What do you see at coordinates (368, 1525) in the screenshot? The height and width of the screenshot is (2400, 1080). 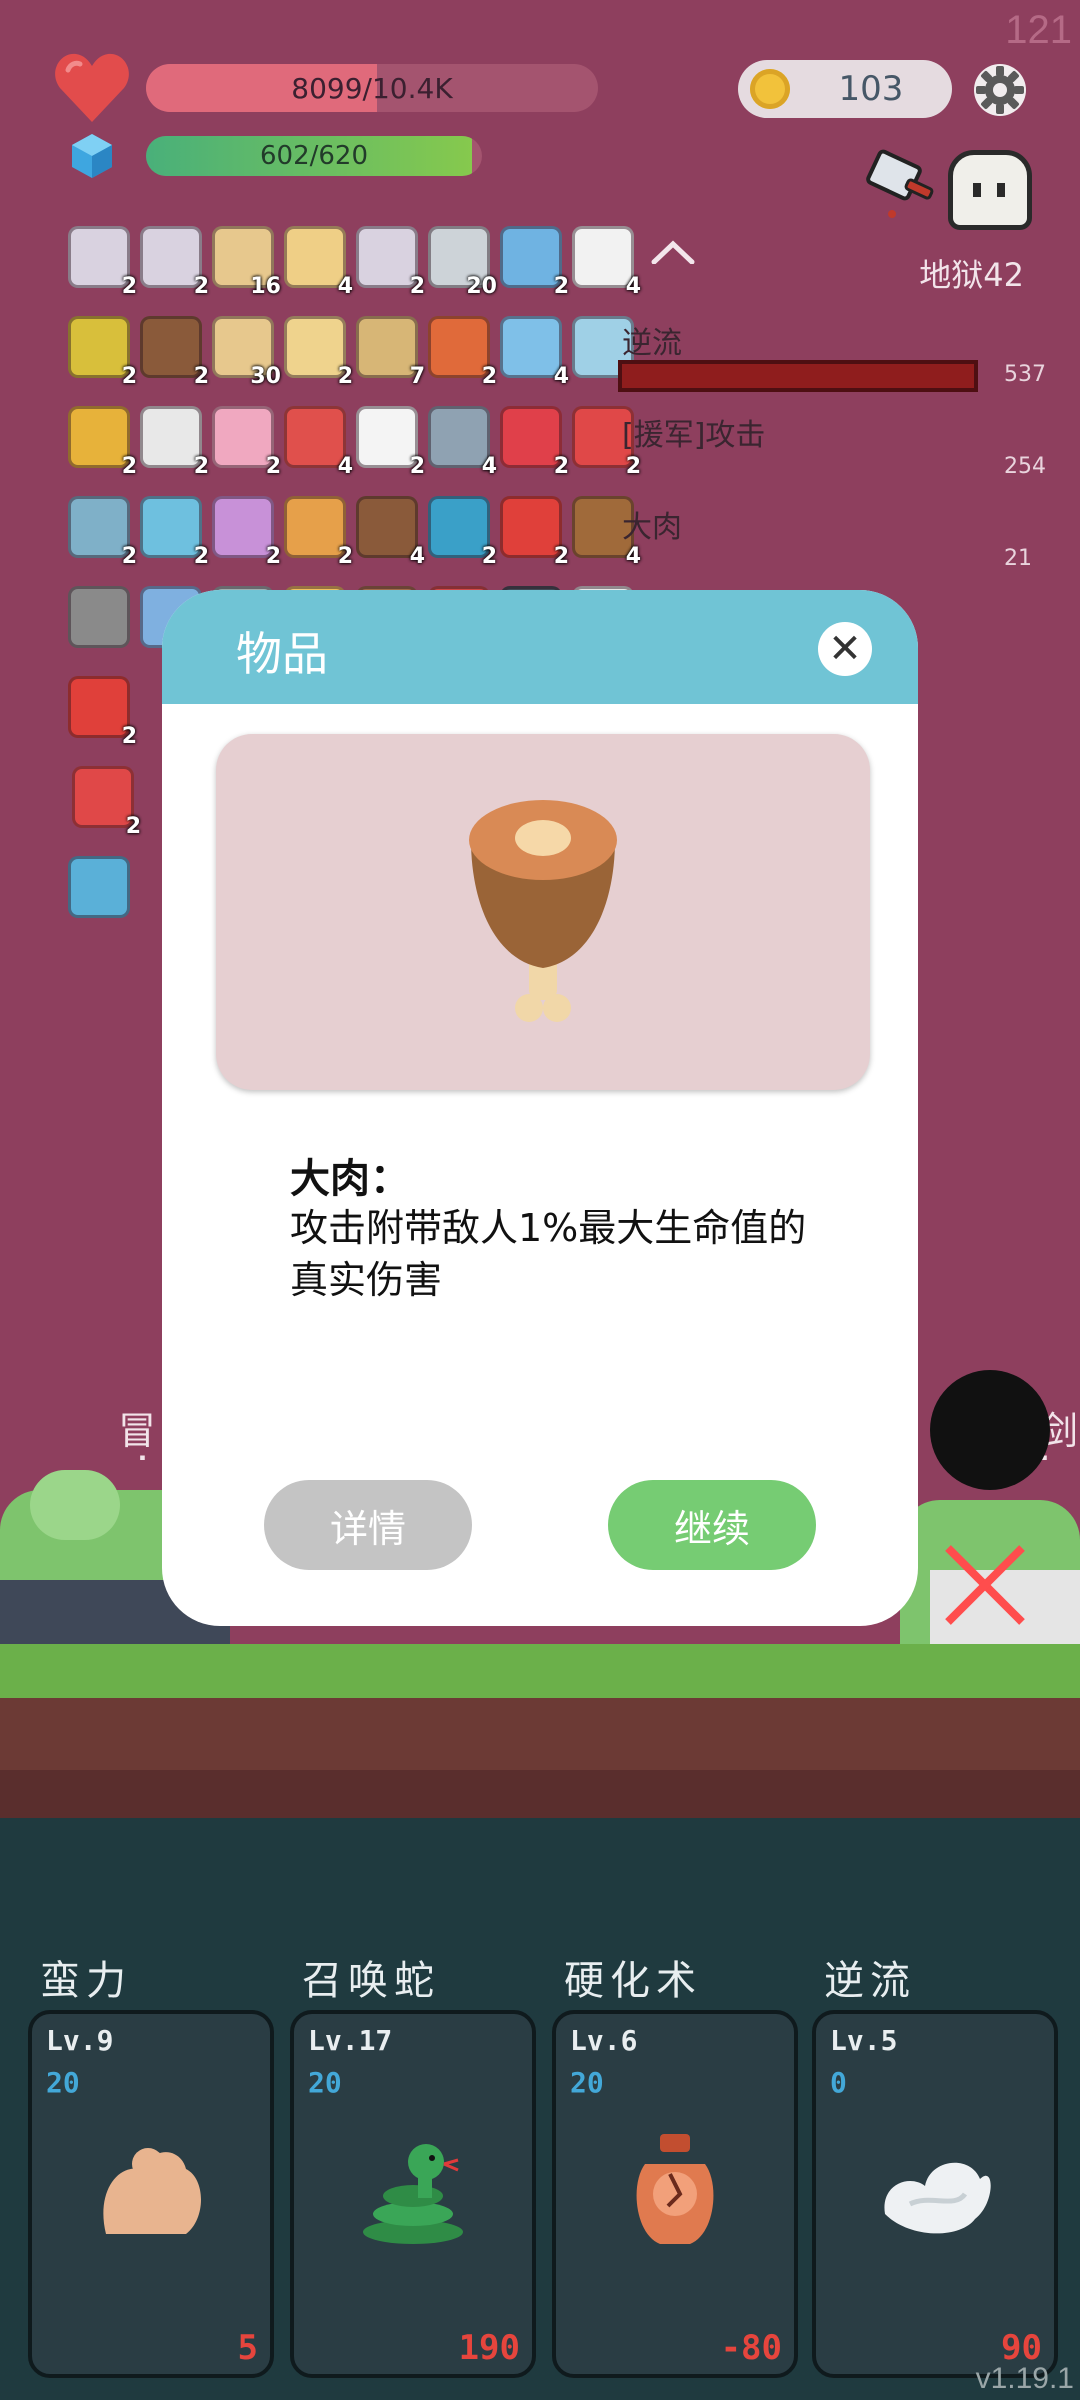 I see `details-button: 详情` at bounding box center [368, 1525].